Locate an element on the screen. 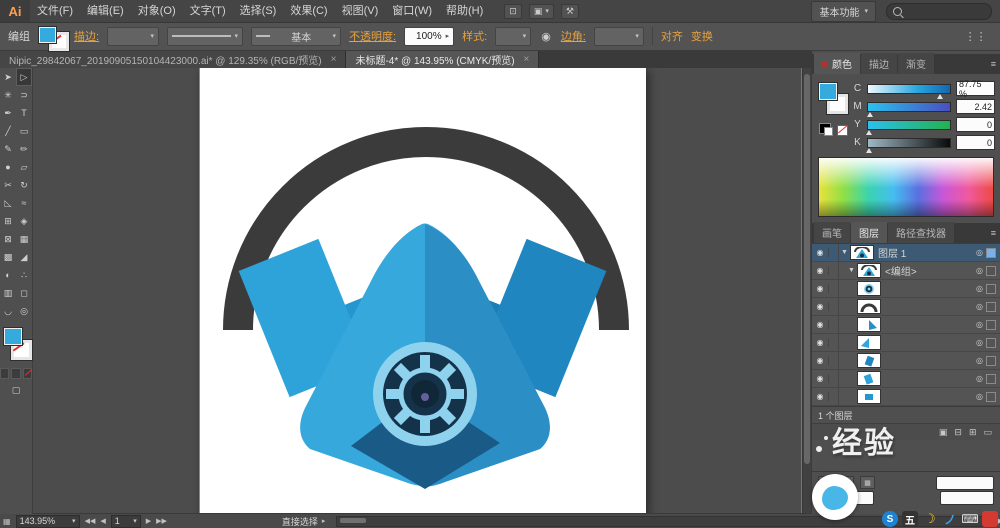  style-label: 样式: is located at coordinates (474, 36).